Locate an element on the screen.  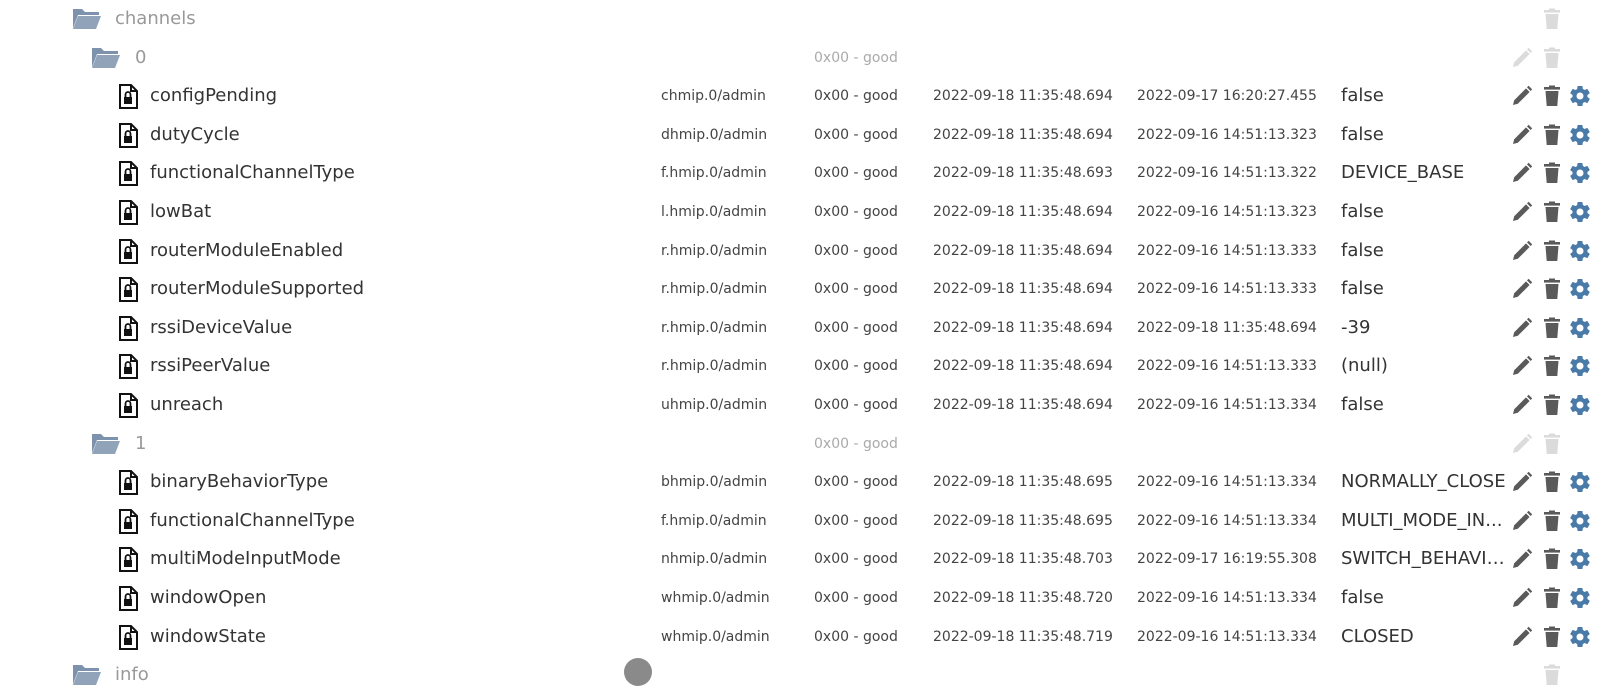
folder-row: 1 0x00 - good is located at coordinates (806, 444).